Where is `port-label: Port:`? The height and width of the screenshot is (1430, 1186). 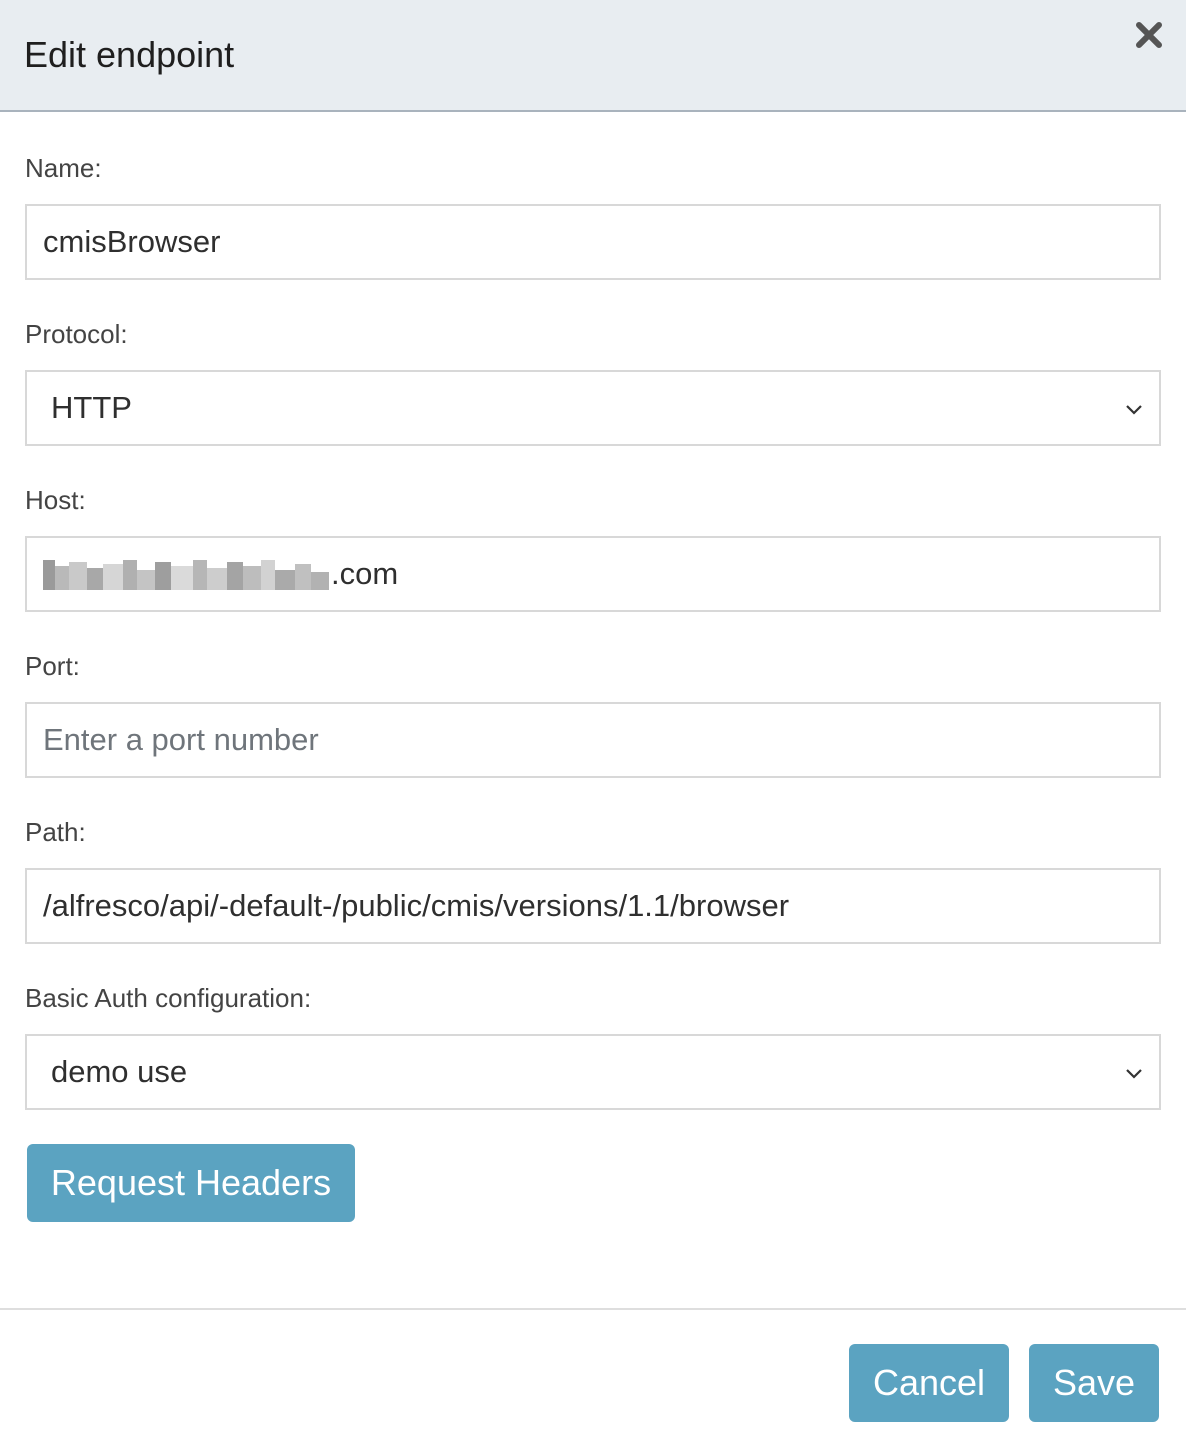 port-label: Port: is located at coordinates (52, 666).